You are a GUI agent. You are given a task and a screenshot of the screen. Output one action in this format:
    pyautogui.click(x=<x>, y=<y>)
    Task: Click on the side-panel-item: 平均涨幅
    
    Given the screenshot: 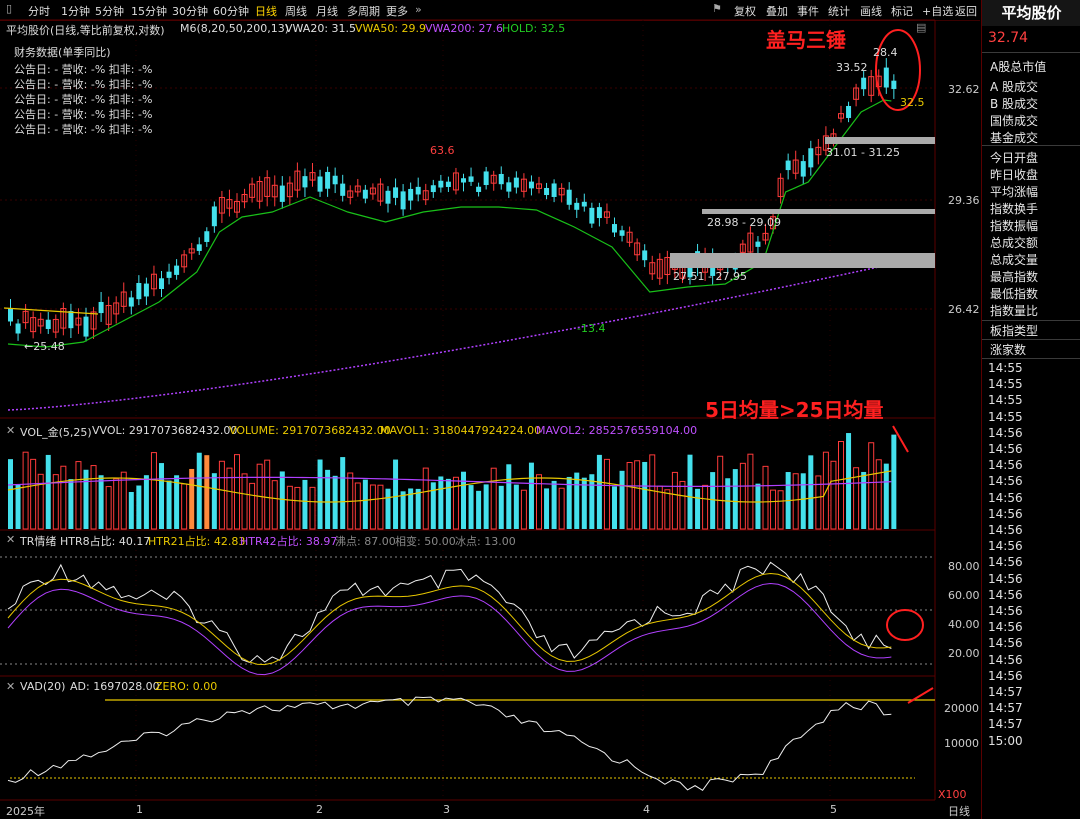 What is the action you would take?
    pyautogui.click(x=1014, y=191)
    